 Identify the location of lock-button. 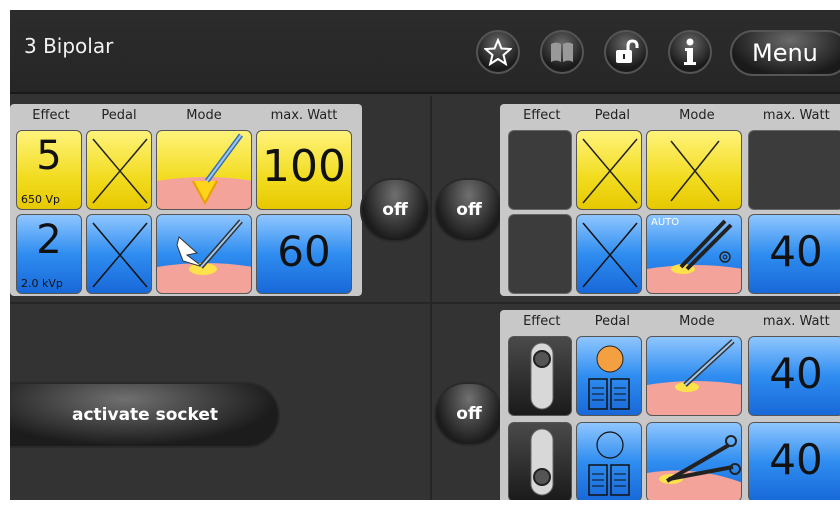
(626, 52).